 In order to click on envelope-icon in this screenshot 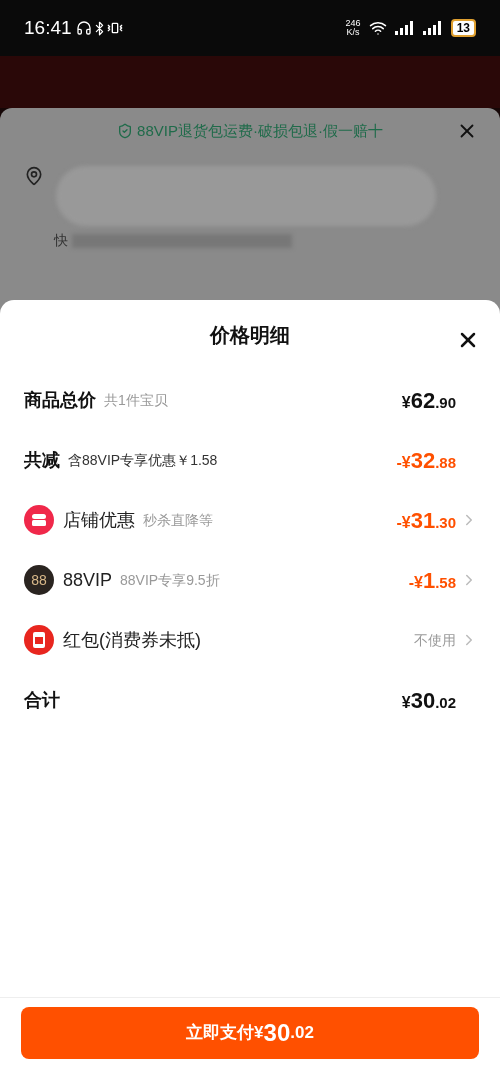, I will do `click(39, 640)`.